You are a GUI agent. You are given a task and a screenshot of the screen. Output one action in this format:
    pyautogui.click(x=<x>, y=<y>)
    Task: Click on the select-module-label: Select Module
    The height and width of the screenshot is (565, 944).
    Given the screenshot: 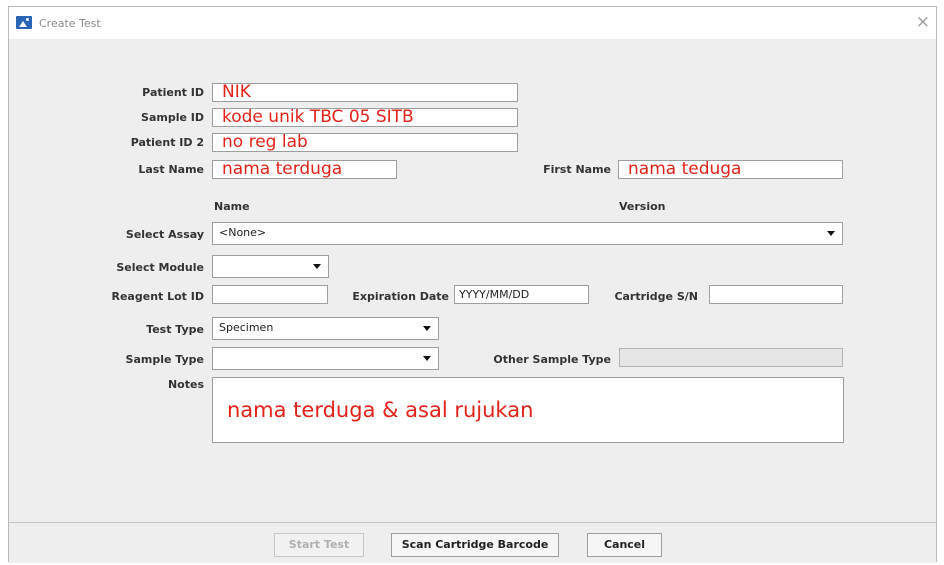 What is the action you would take?
    pyautogui.click(x=160, y=267)
    